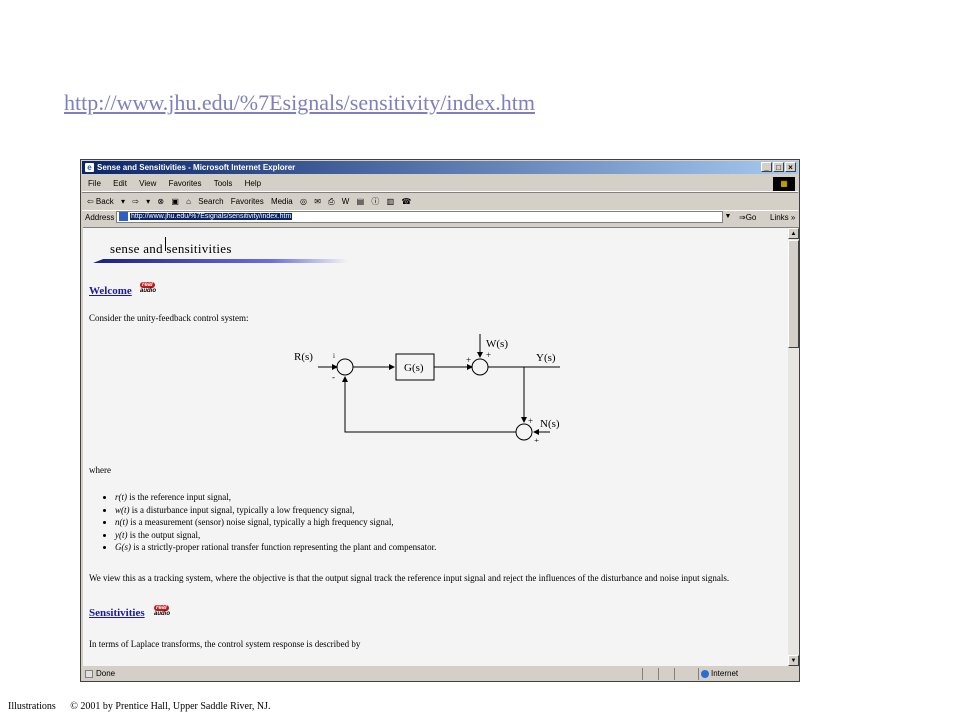 This screenshot has width=960, height=720. Describe the element at coordinates (440, 184) in the screenshot. I see `menu-bar: File Edit View Favorites Tools Help` at that location.